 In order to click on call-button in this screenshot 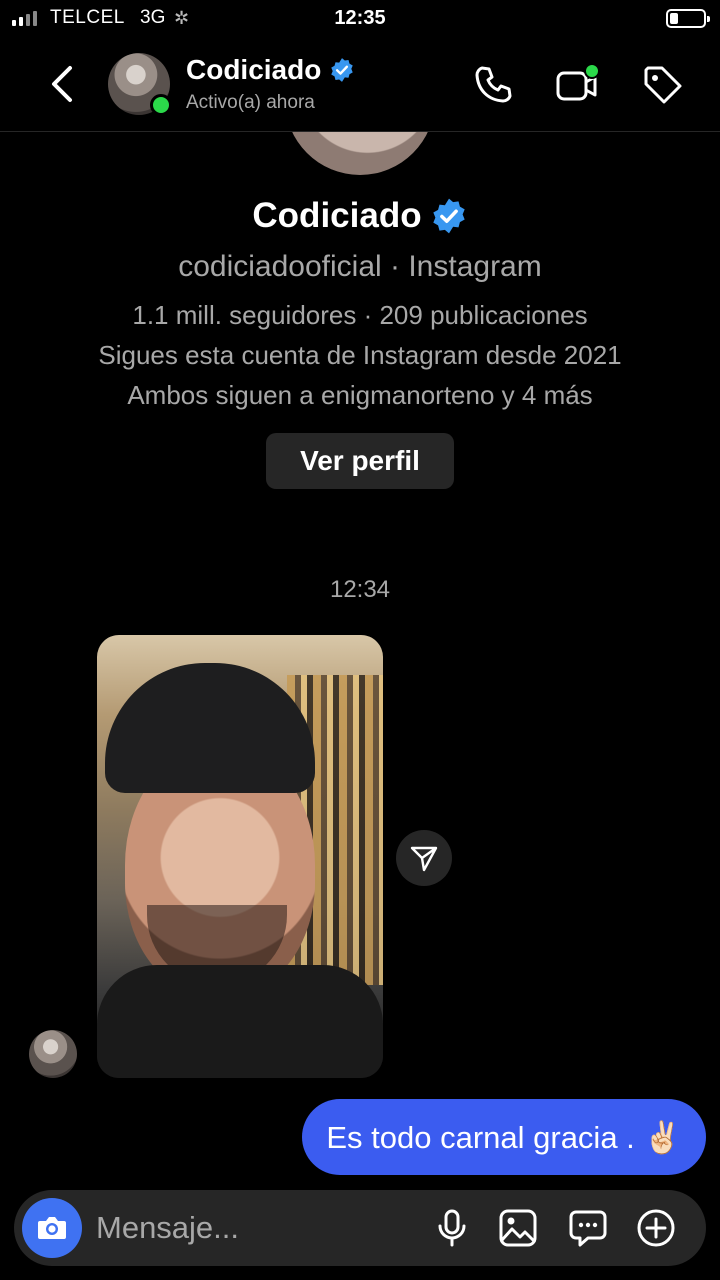, I will do `click(493, 85)`.